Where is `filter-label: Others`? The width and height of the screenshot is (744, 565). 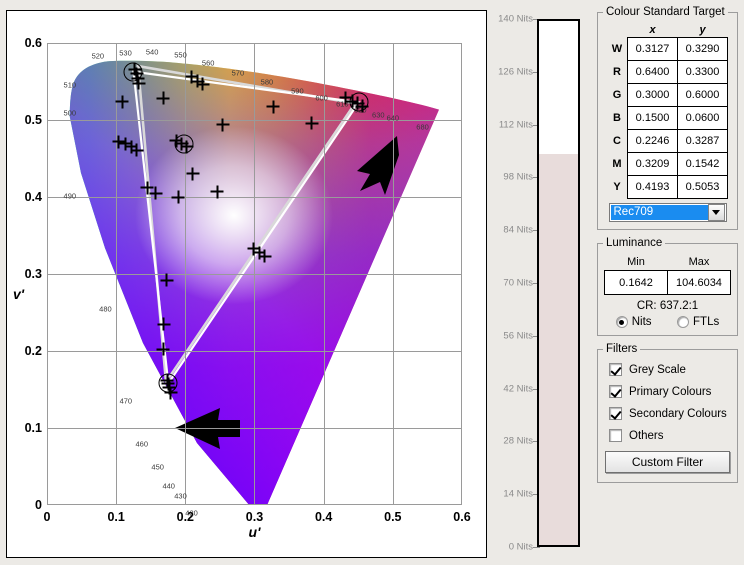
filter-label: Others is located at coordinates (646, 435).